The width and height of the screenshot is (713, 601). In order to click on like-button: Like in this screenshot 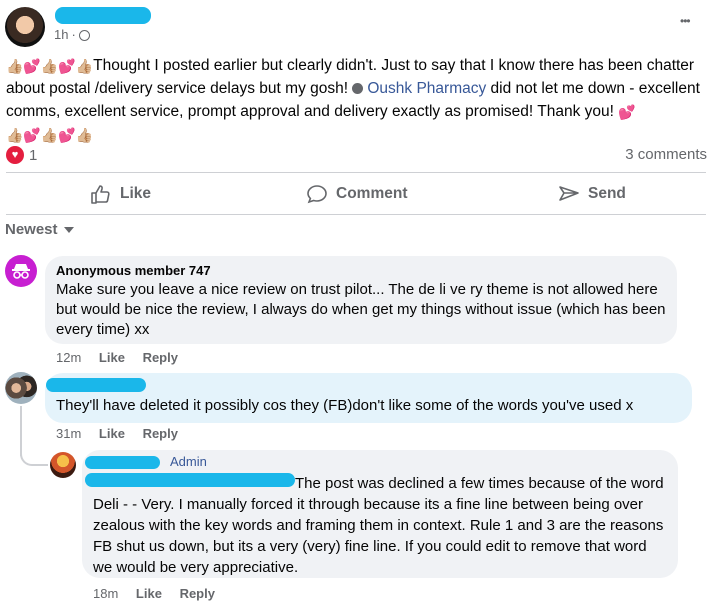, I will do `click(120, 194)`.